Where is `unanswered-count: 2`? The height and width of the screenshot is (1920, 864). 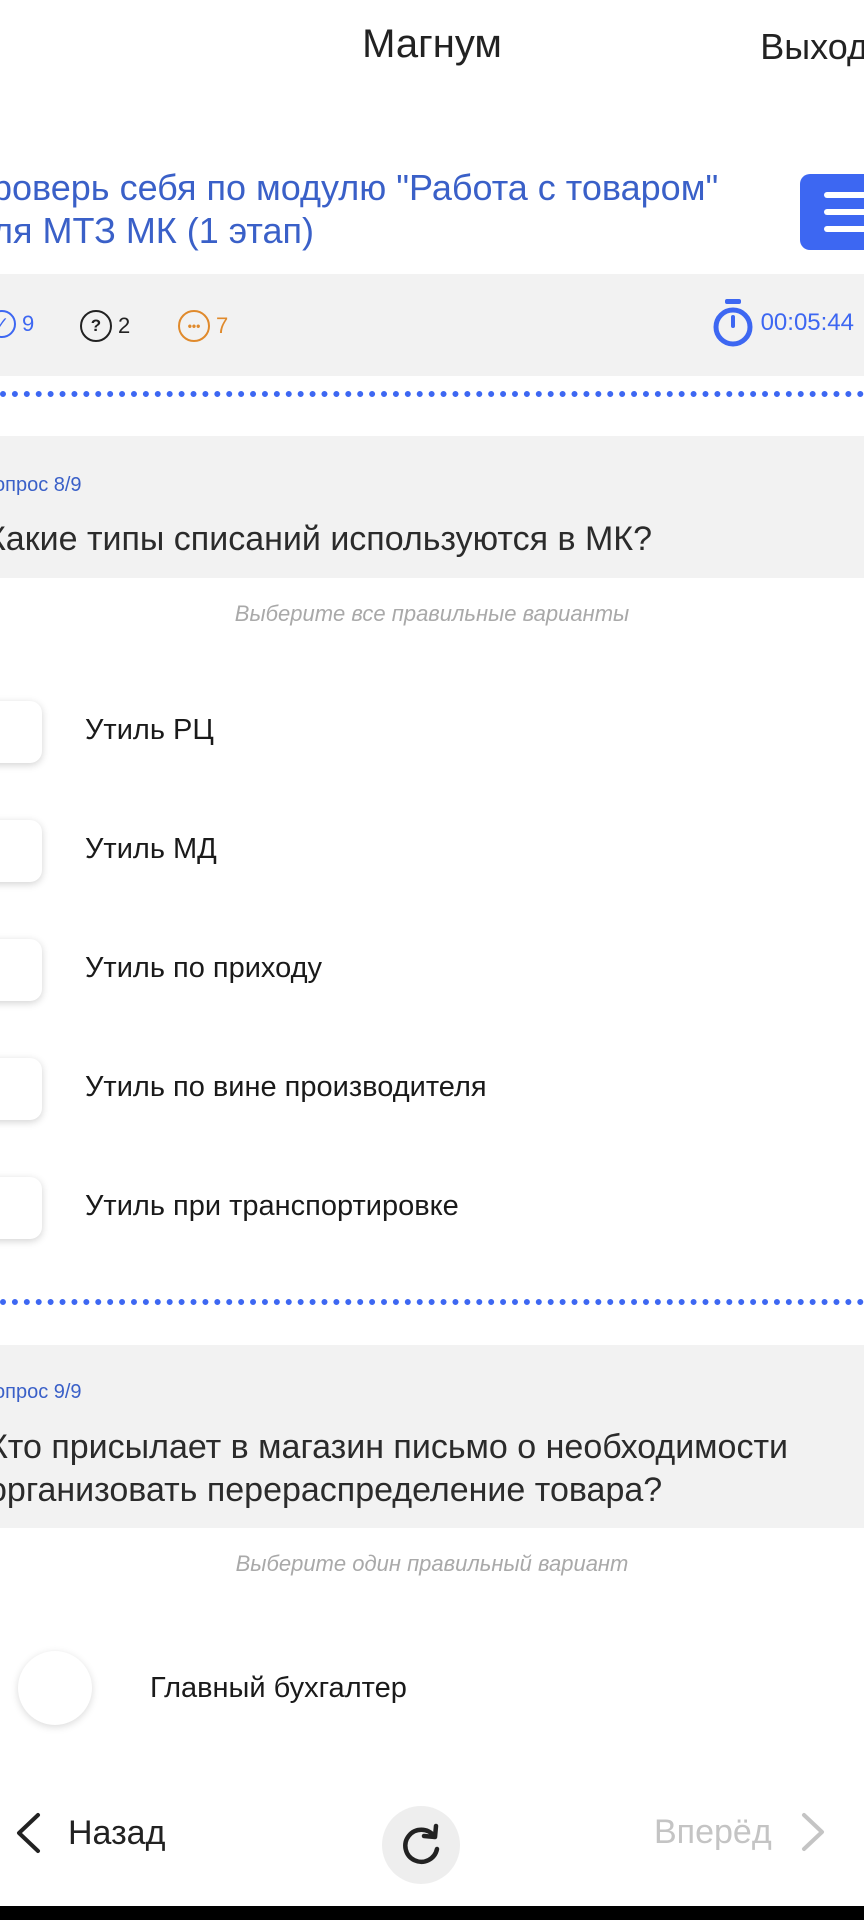
unanswered-count: 2 is located at coordinates (124, 325).